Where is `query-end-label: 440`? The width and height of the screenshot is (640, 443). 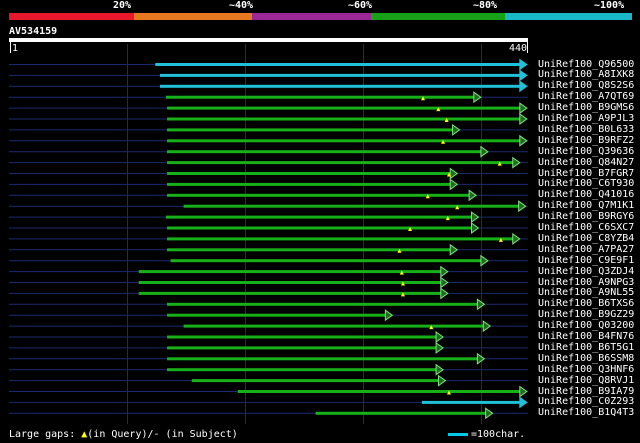
query-end-label: 440 is located at coordinates (518, 48).